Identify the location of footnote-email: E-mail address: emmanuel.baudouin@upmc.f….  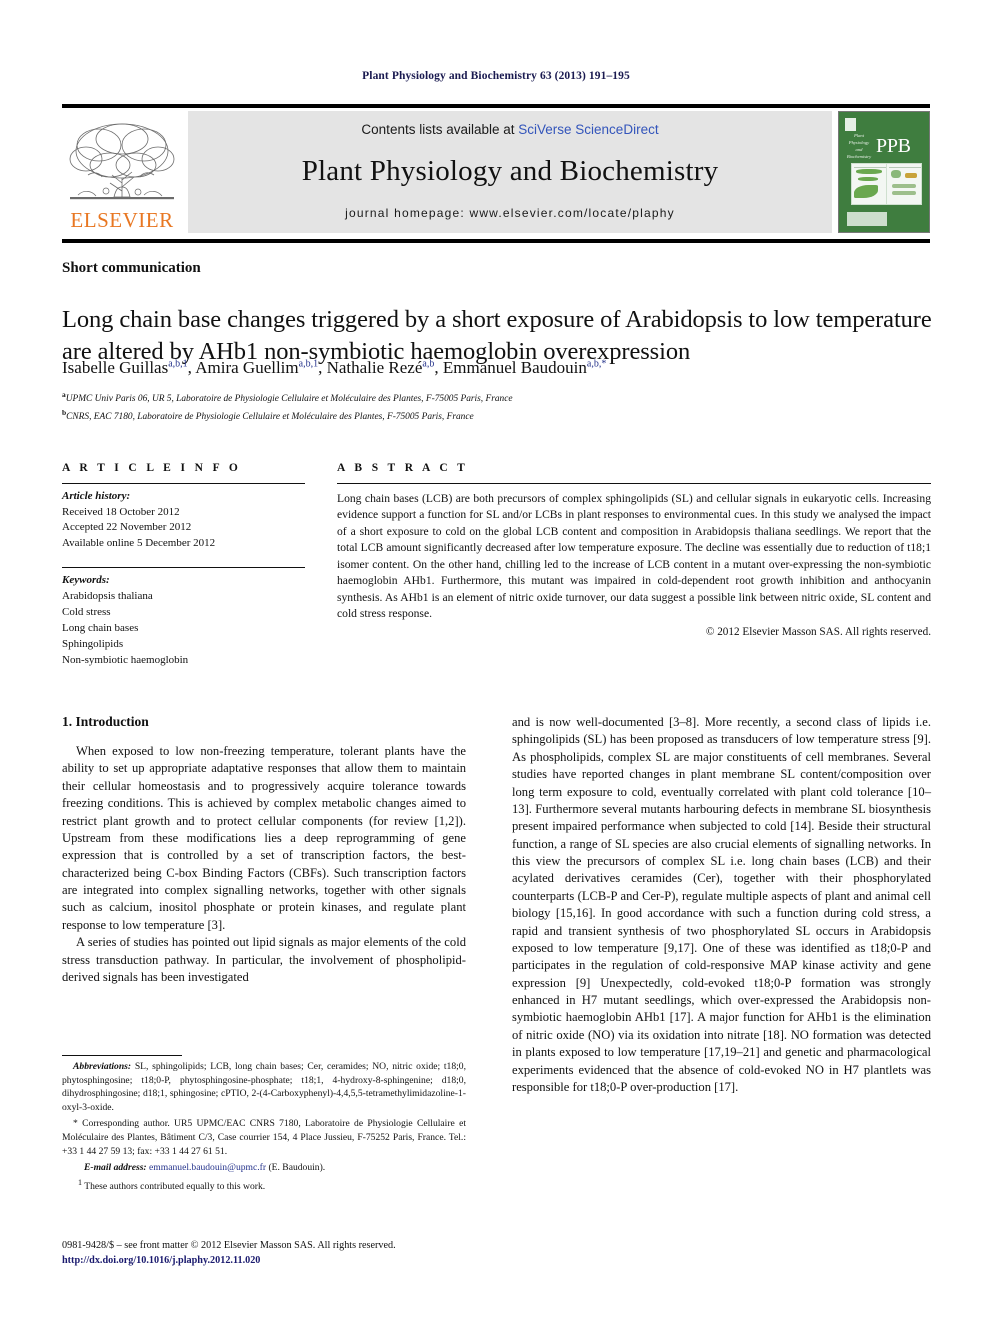
(264, 1168).